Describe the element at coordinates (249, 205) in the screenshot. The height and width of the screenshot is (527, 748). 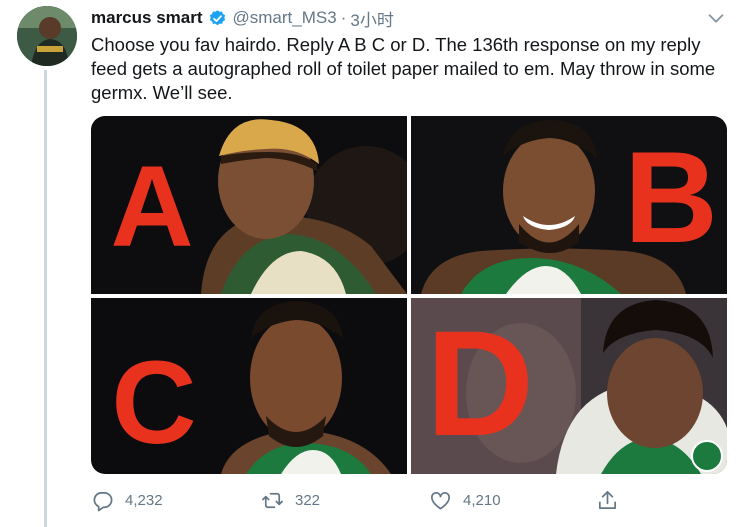
I see `photo-a: A` at that location.